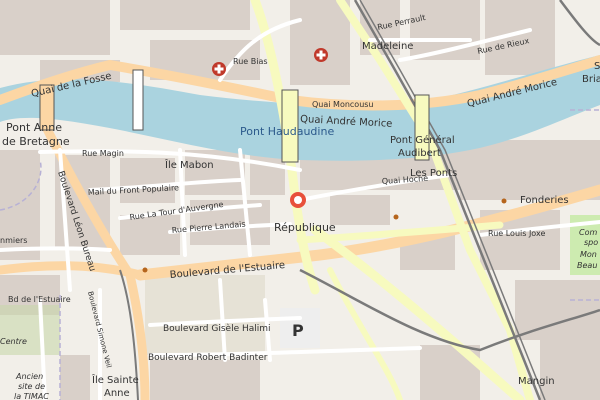 The width and height of the screenshot is (600, 400). What do you see at coordinates (287, 131) in the screenshot?
I see `bridge-label: Pont Haudaudine` at bounding box center [287, 131].